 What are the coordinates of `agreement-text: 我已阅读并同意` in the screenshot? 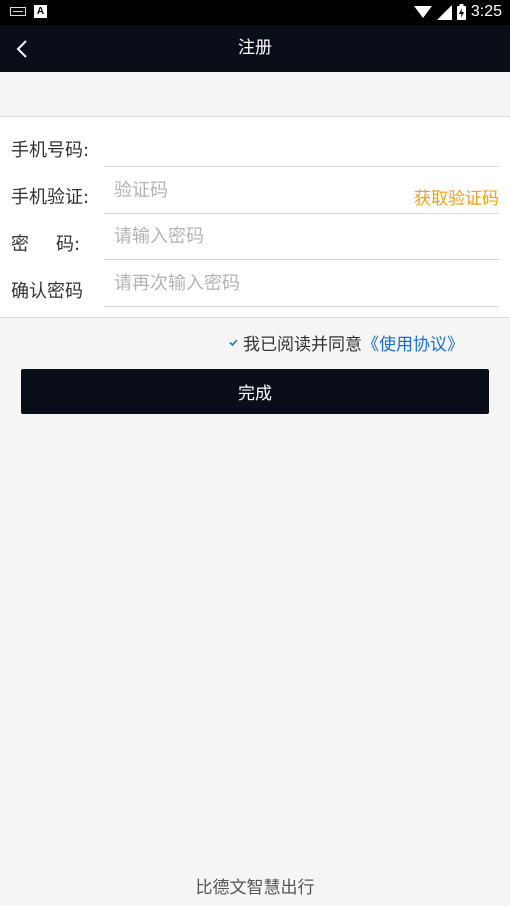 It's located at (302, 345).